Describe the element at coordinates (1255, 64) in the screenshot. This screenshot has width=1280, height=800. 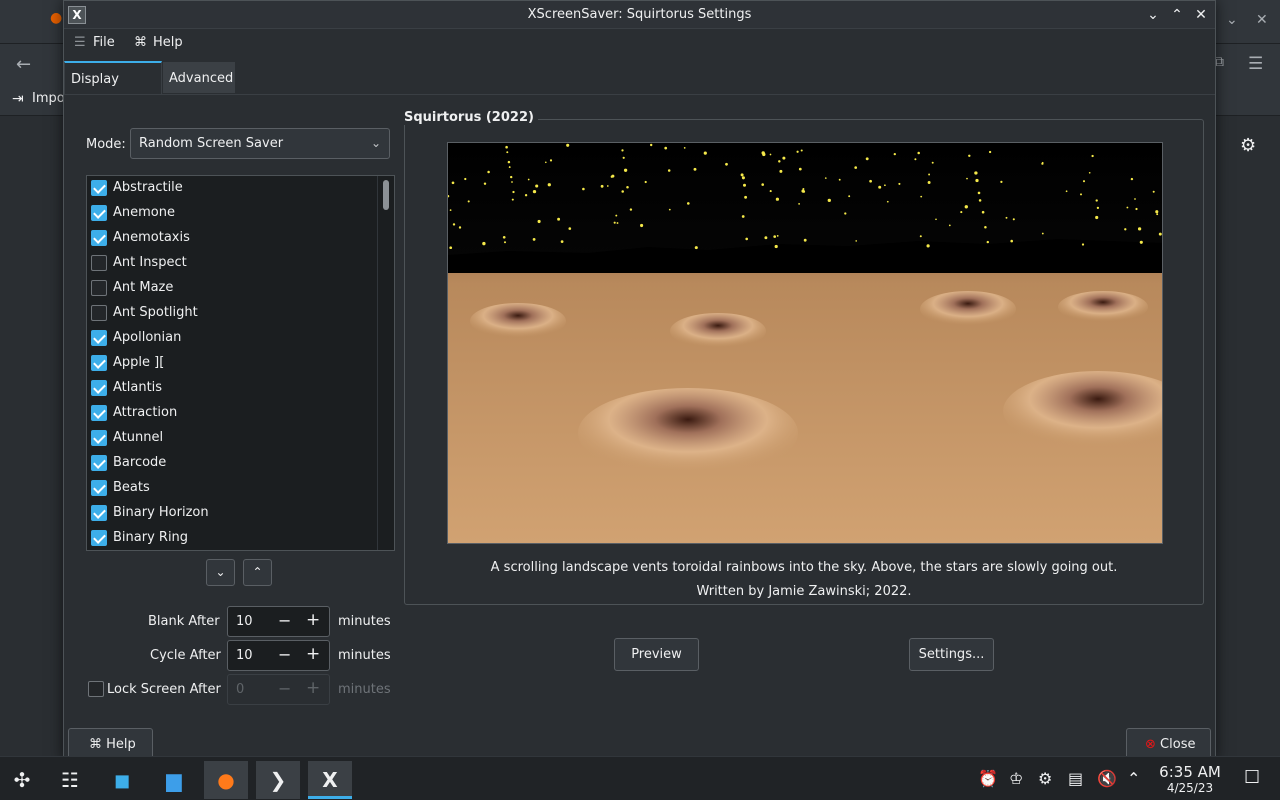
I see `hamburger-menu-icon: ☰` at that location.